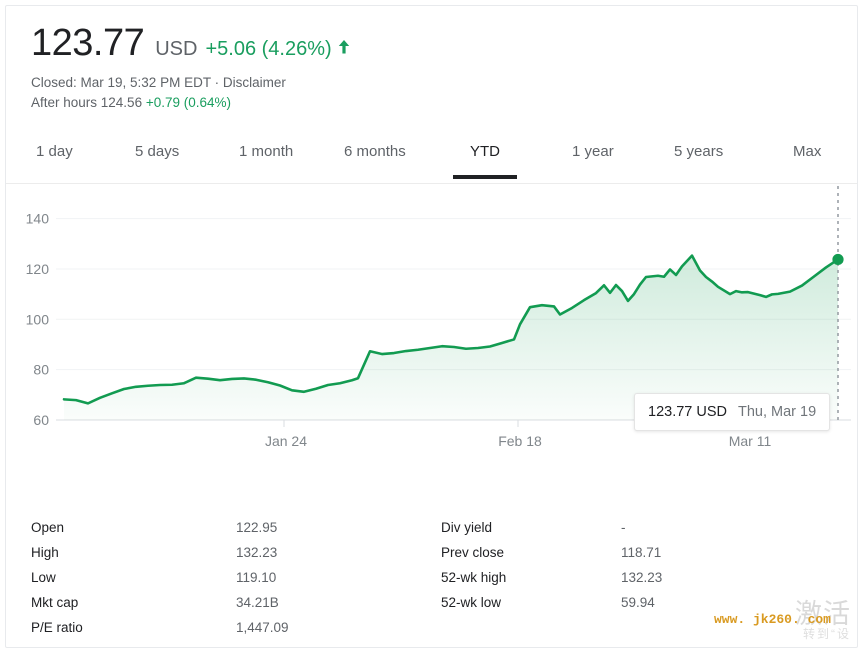 Image resolution: width=864 pixels, height=654 pixels. Describe the element at coordinates (471, 602) in the screenshot. I see `stat-label: 52-wk low` at that location.